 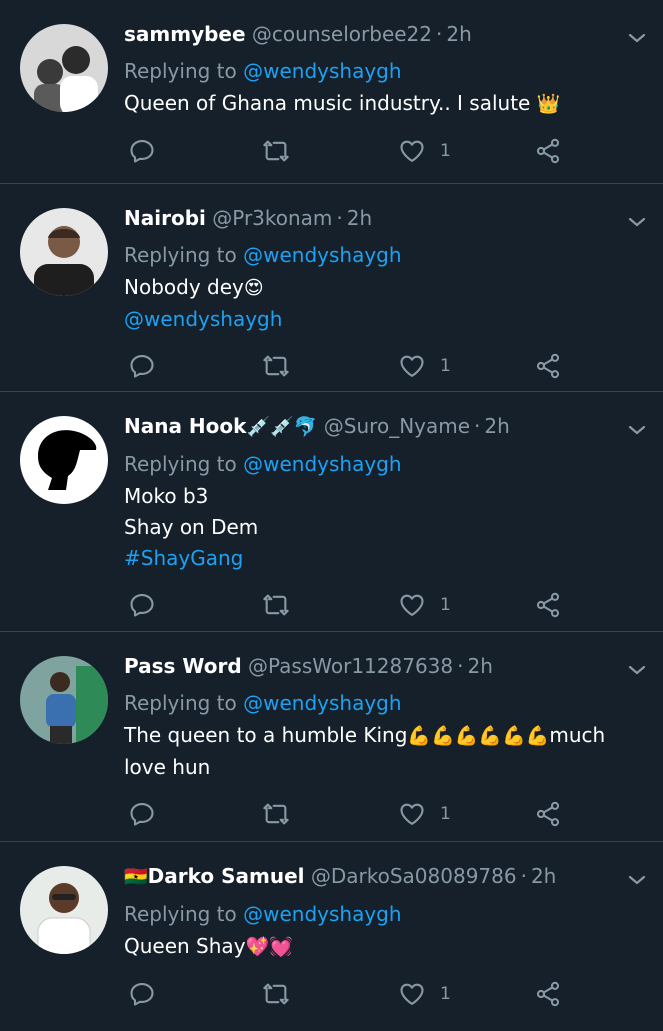 What do you see at coordinates (184, 287) in the screenshot?
I see `tweet-line: Nobody dey` at bounding box center [184, 287].